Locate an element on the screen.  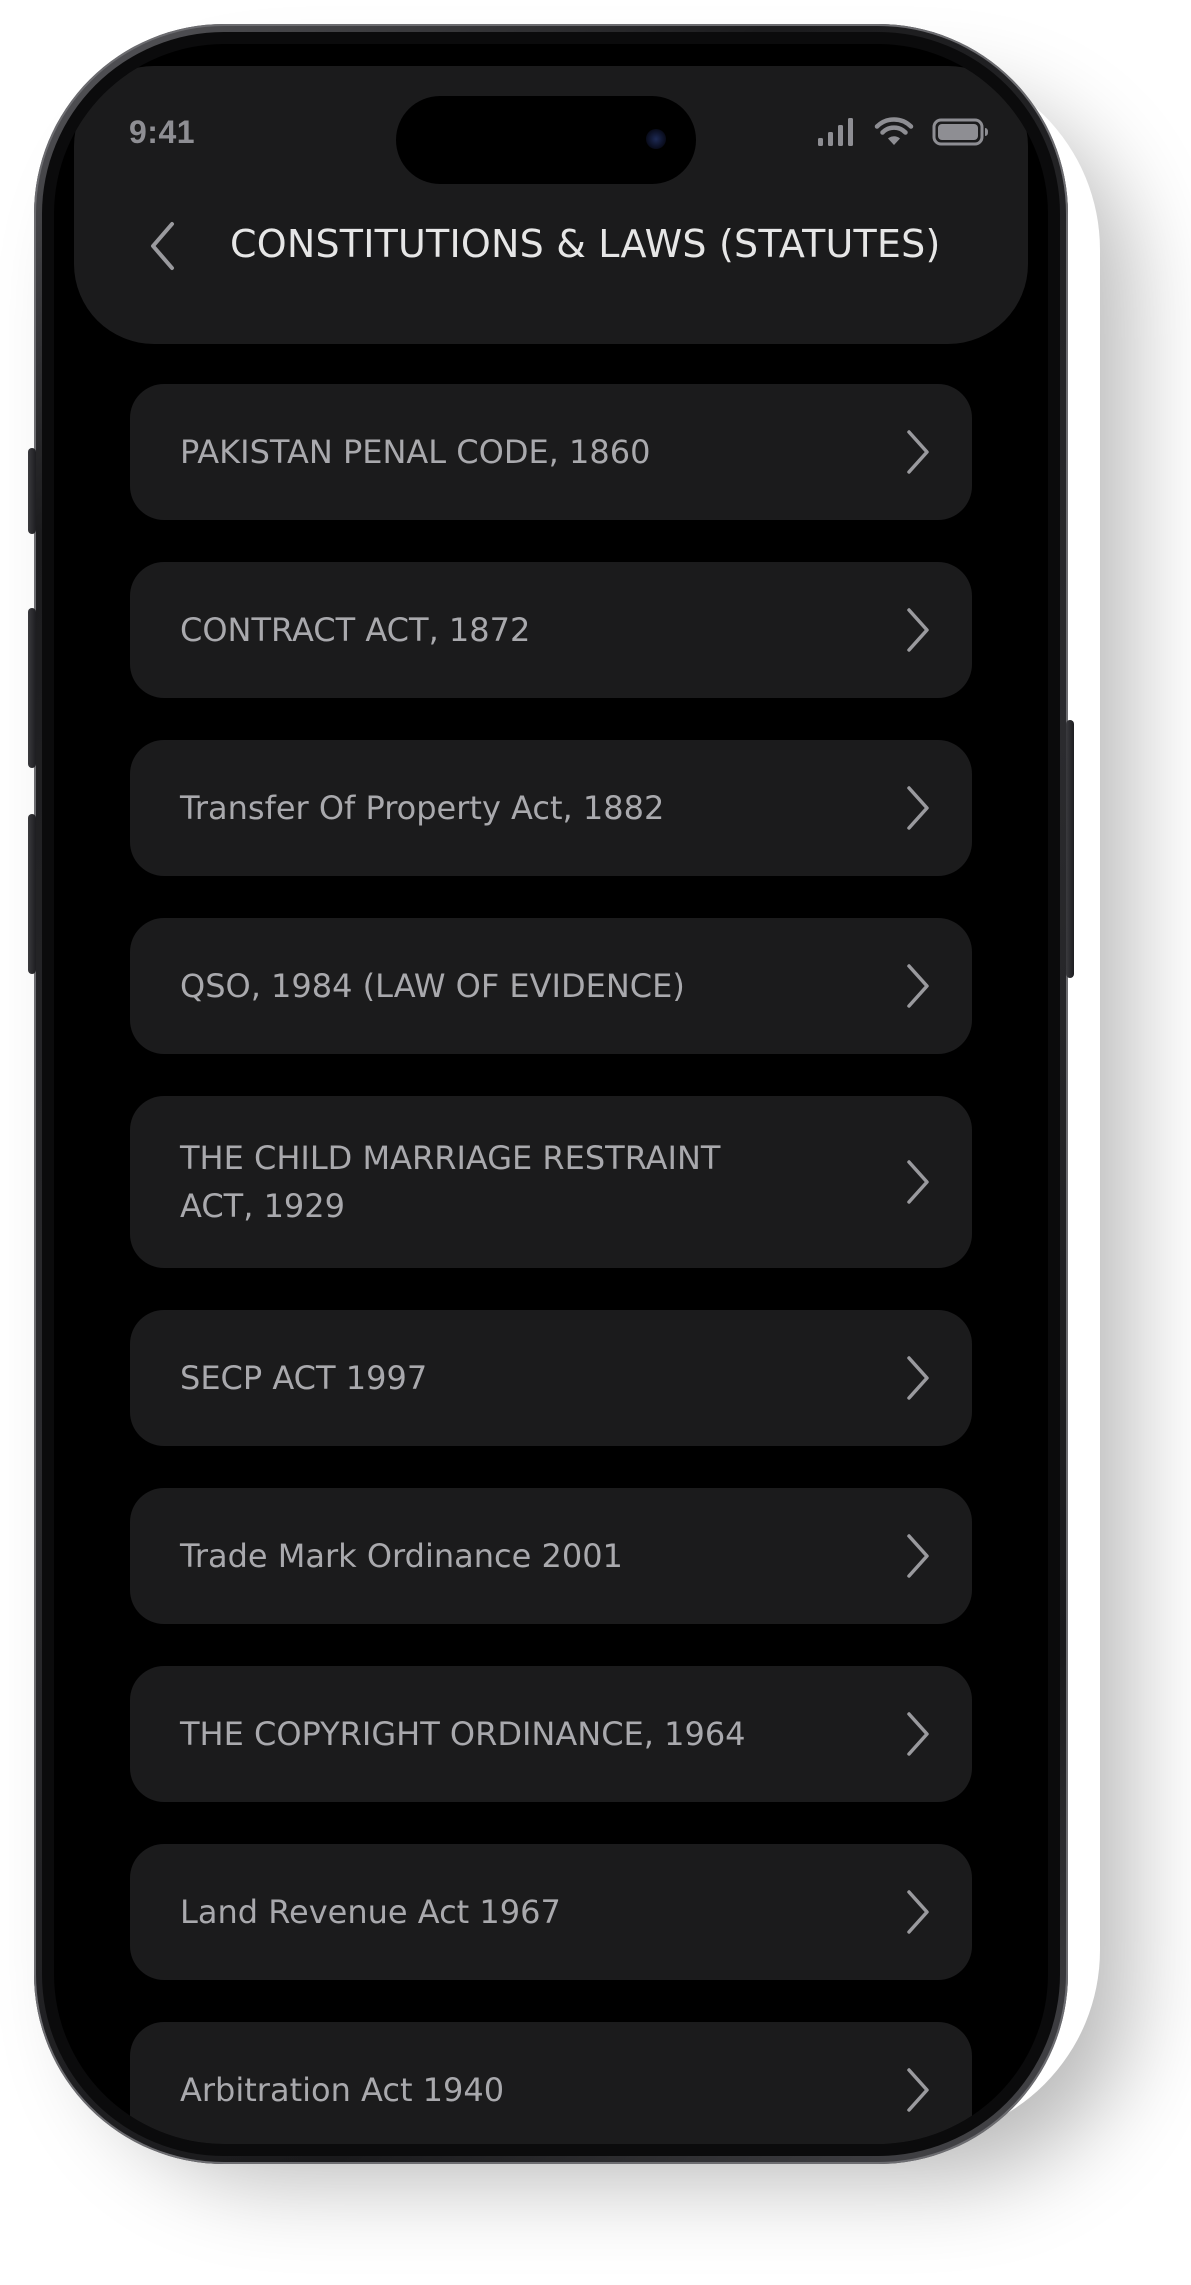
list-item: Transfer Of Property Act, 1882 is located at coordinates (551, 808).